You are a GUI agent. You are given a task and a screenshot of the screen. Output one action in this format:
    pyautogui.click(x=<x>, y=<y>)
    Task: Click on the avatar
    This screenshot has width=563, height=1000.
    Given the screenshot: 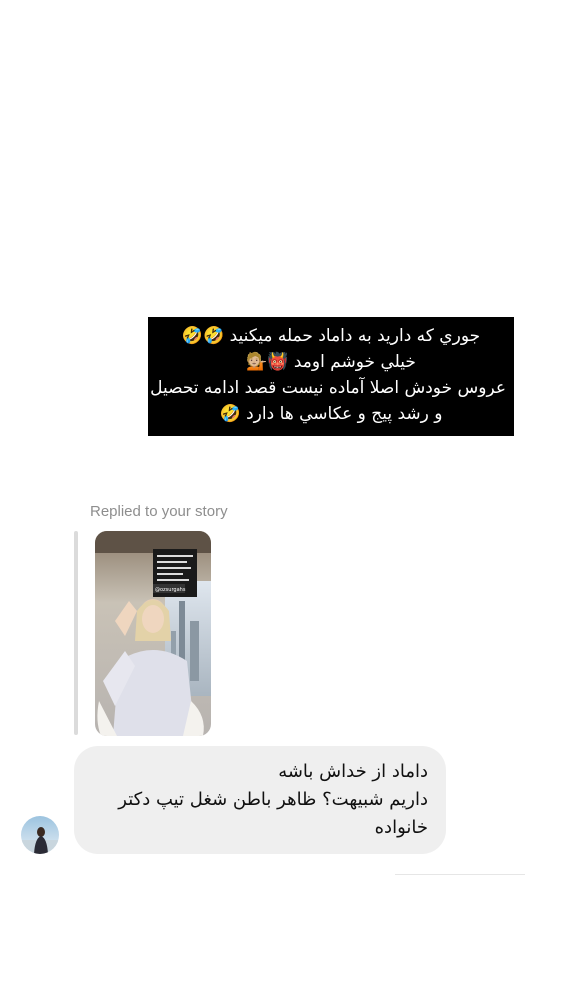 What is the action you would take?
    pyautogui.click(x=40, y=835)
    